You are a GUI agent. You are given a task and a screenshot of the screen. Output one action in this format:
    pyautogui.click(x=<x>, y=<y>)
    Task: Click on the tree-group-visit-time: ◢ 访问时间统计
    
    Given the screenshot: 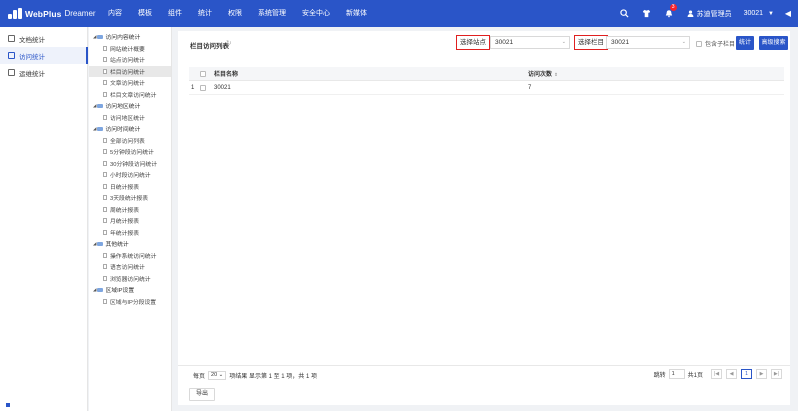 What is the action you would take?
    pyautogui.click(x=130, y=129)
    